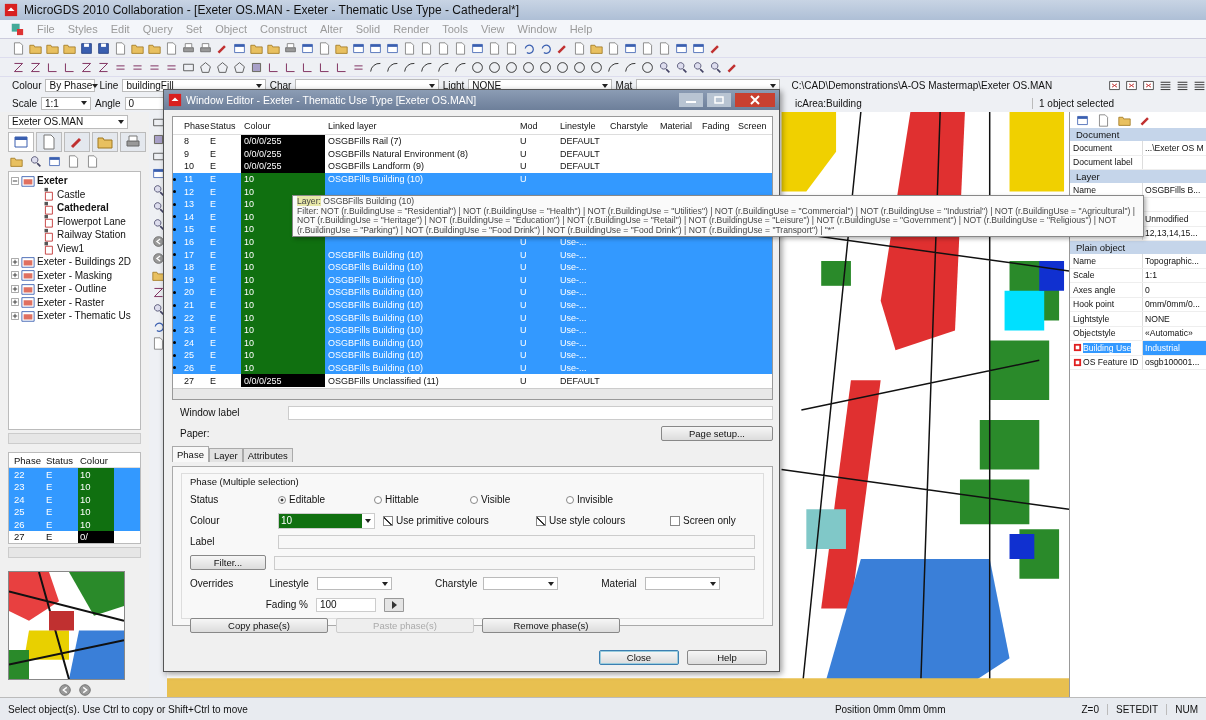  I want to click on mat-label: Mat, so click(624, 85).